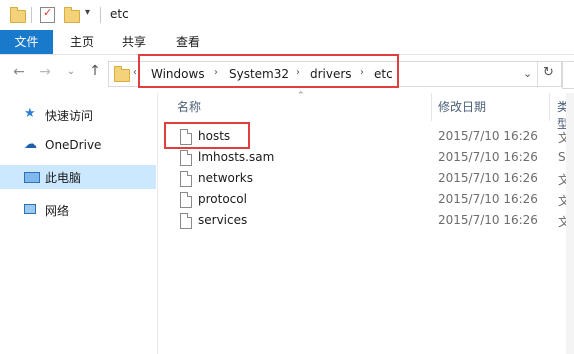 The height and width of the screenshot is (354, 574). What do you see at coordinates (527, 73) in the screenshot?
I see `address-dropdown-icon: ⌄` at bounding box center [527, 73].